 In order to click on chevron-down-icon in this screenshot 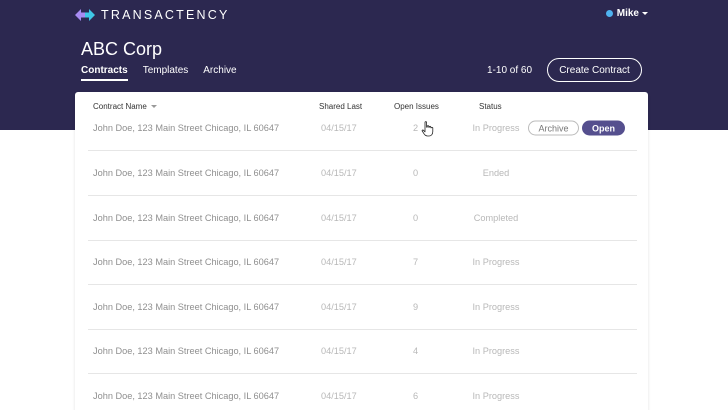, I will do `click(645, 13)`.